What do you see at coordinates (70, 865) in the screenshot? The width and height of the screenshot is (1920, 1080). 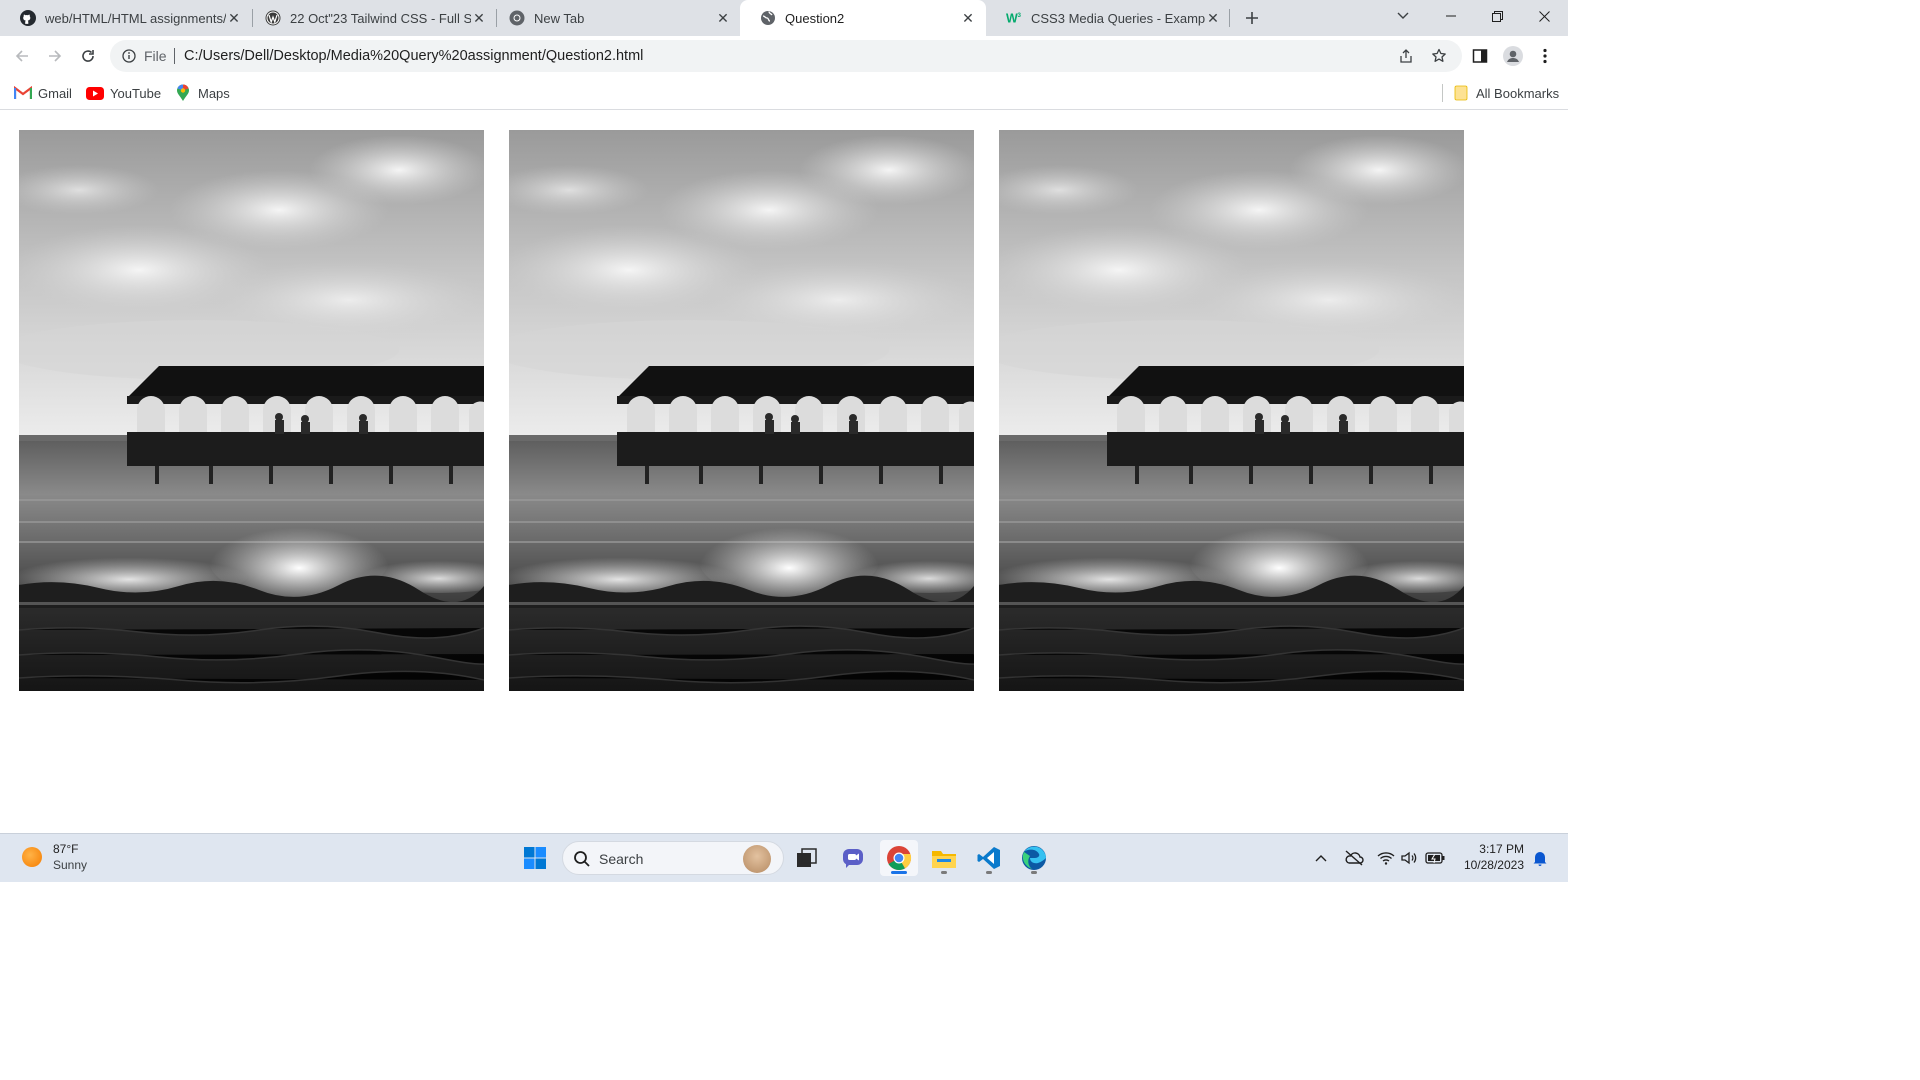 I see `weather-condition: Sunny` at bounding box center [70, 865].